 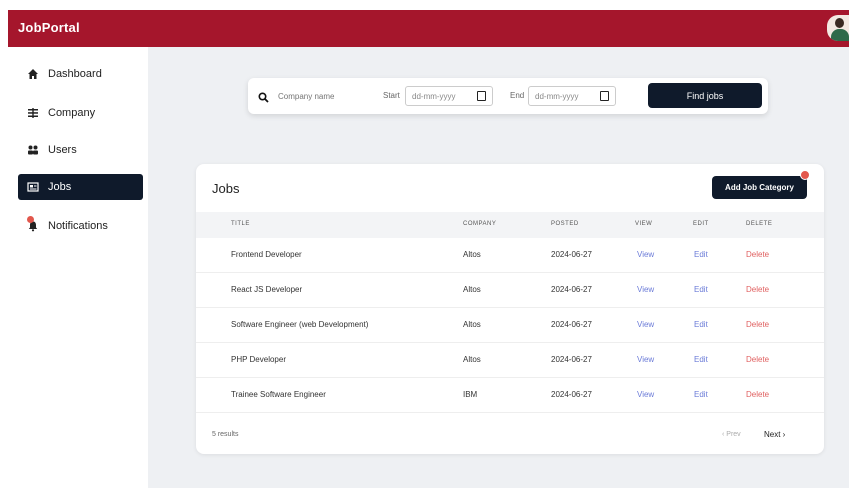 I want to click on sidebar-item-notifications: Notifications, so click(x=80, y=226).